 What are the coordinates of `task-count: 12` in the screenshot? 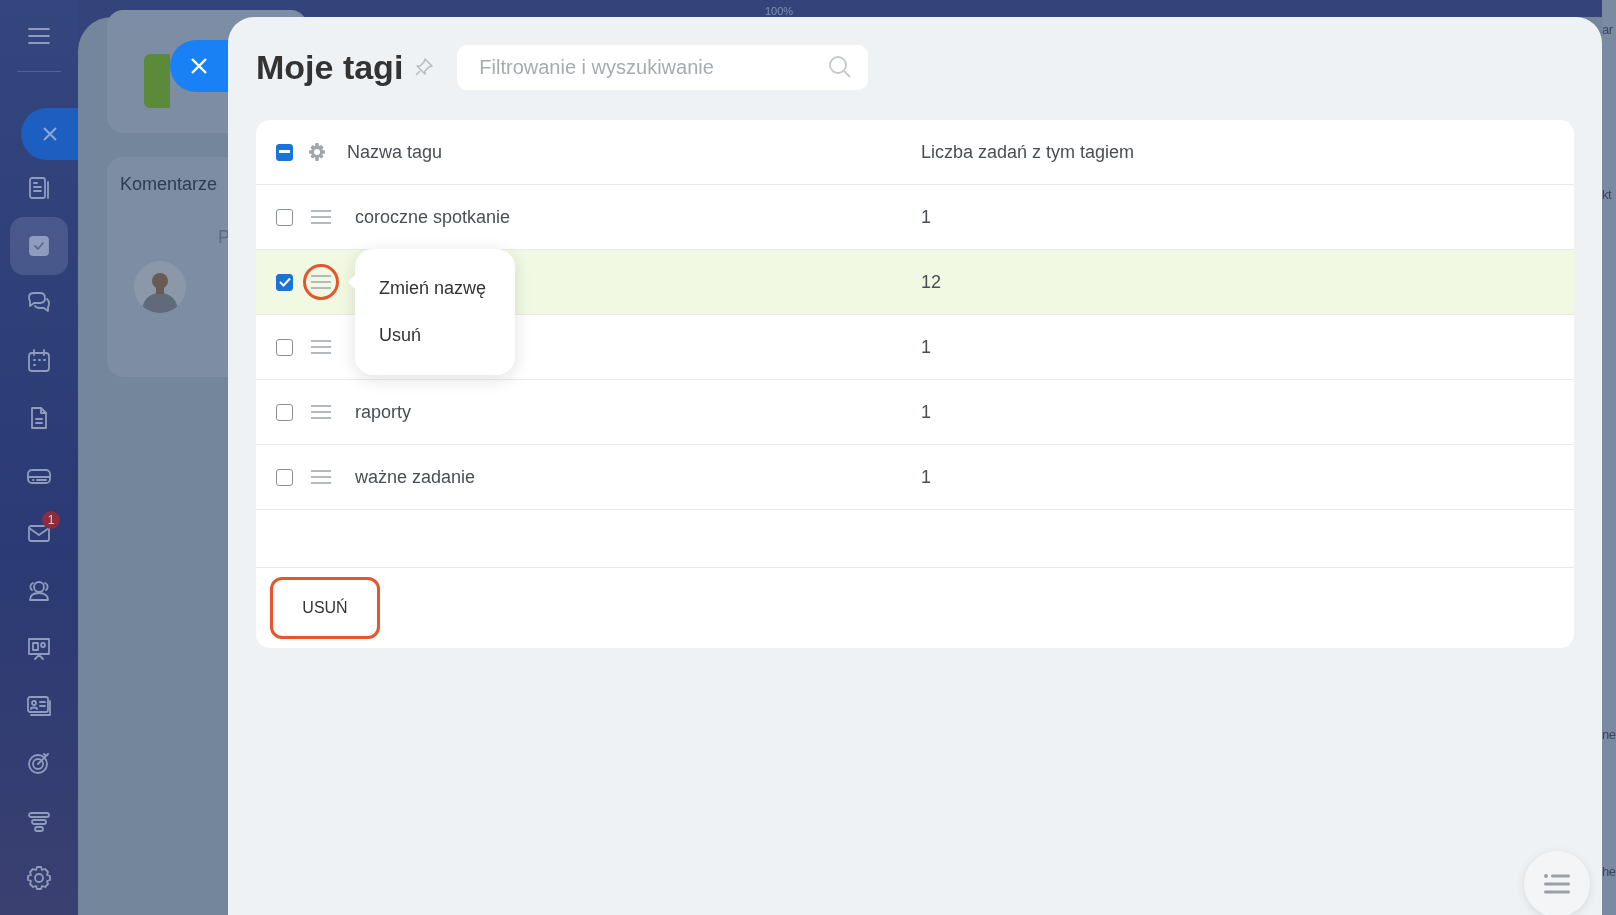 It's located at (931, 282).